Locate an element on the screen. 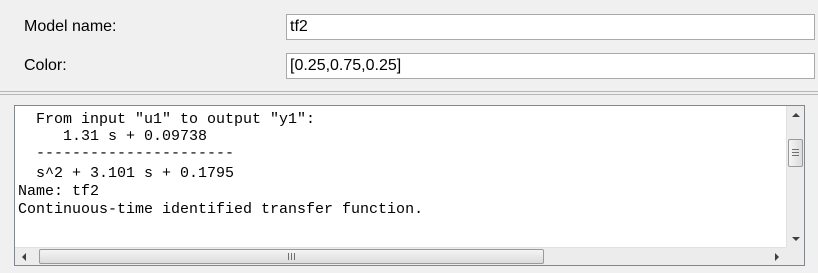  color-field is located at coordinates (550, 66).